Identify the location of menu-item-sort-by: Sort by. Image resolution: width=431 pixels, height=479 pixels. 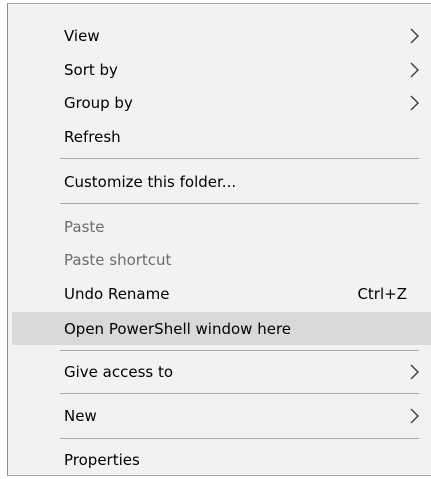
(221, 70).